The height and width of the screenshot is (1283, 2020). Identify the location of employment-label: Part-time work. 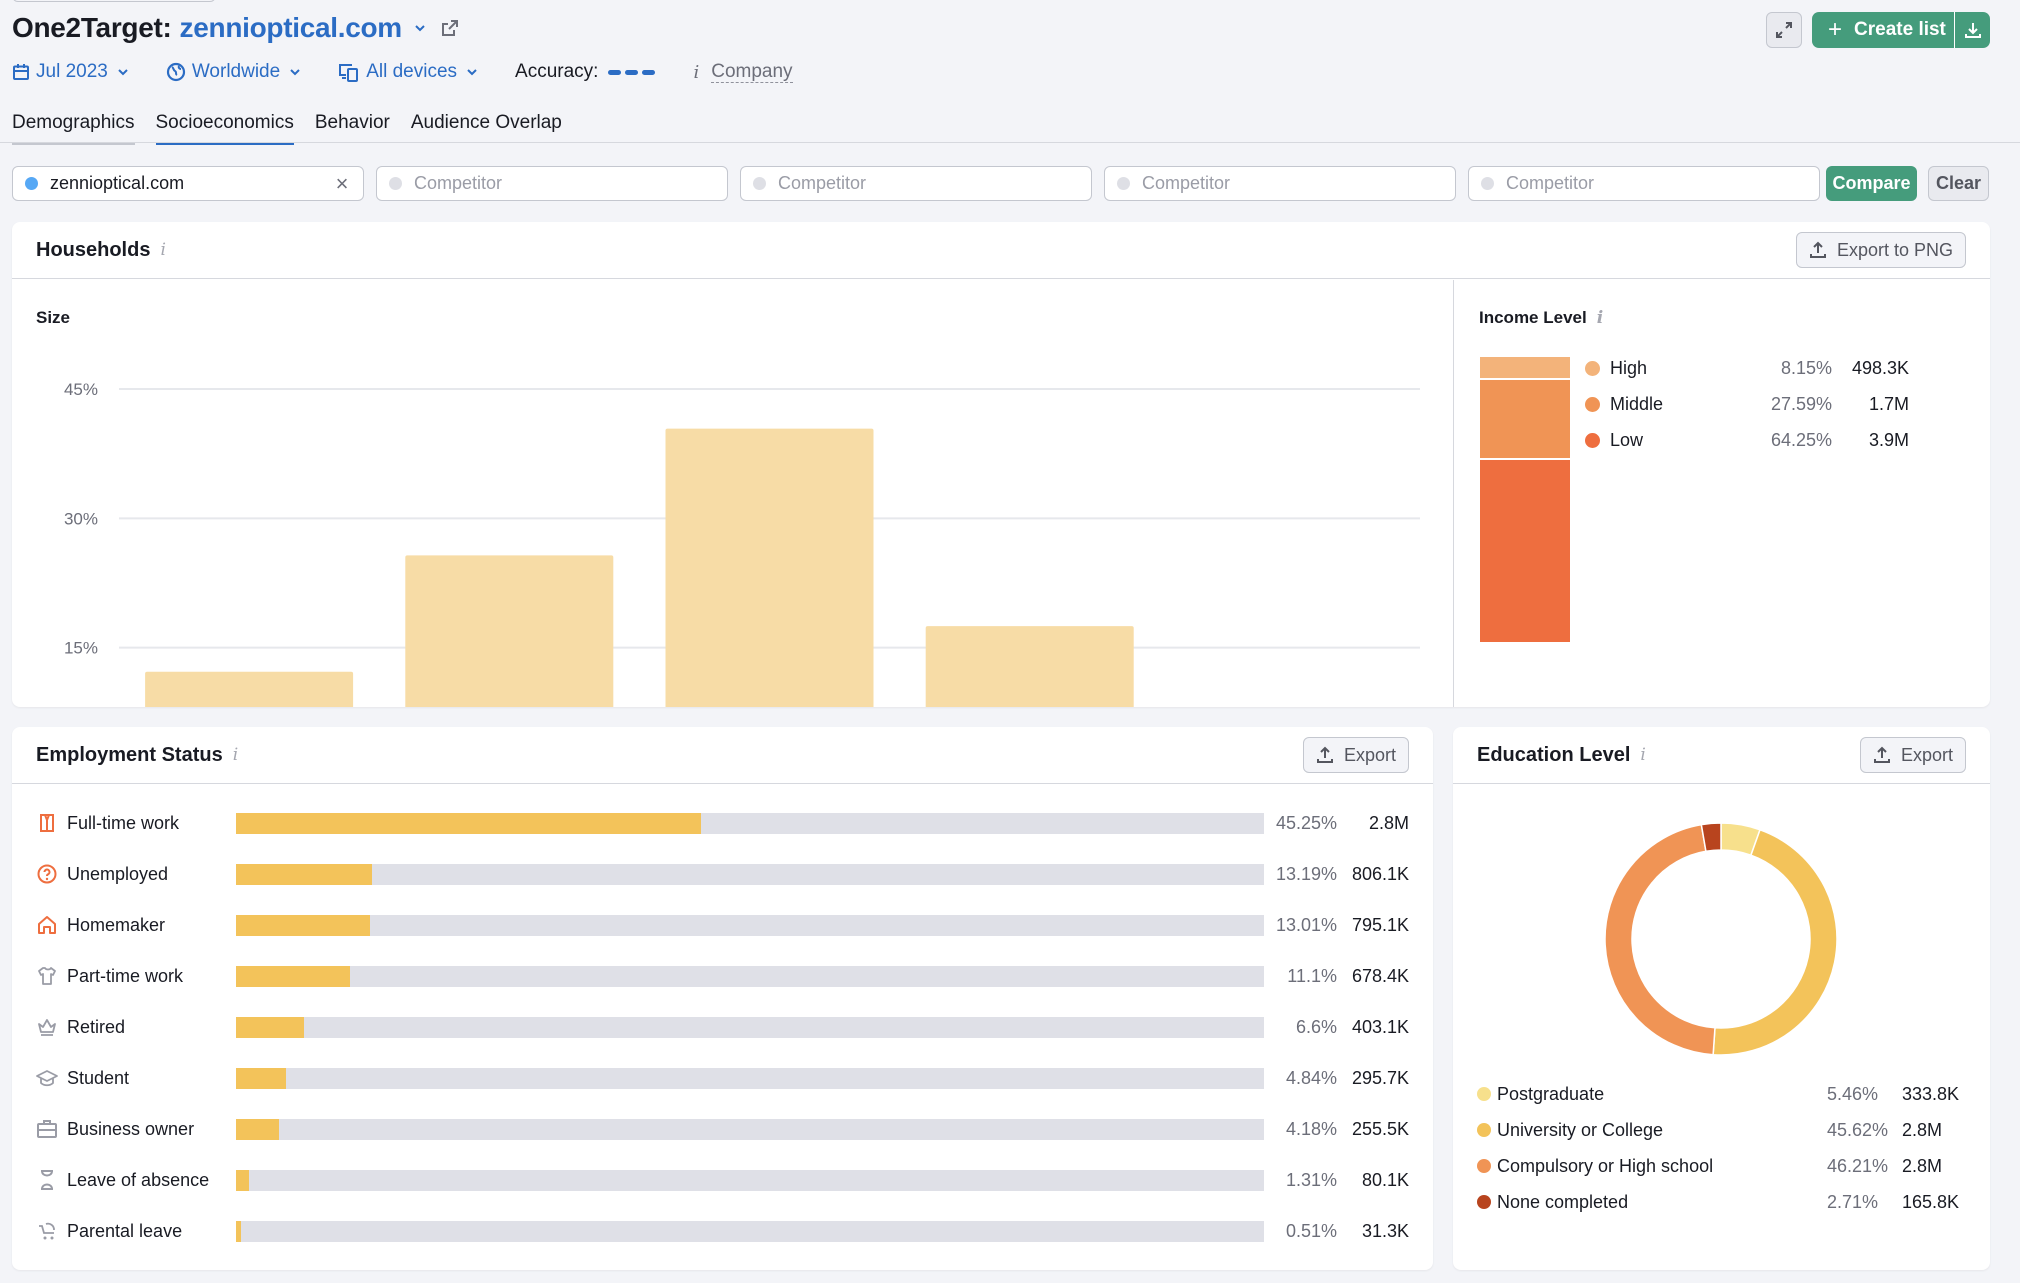
(125, 975).